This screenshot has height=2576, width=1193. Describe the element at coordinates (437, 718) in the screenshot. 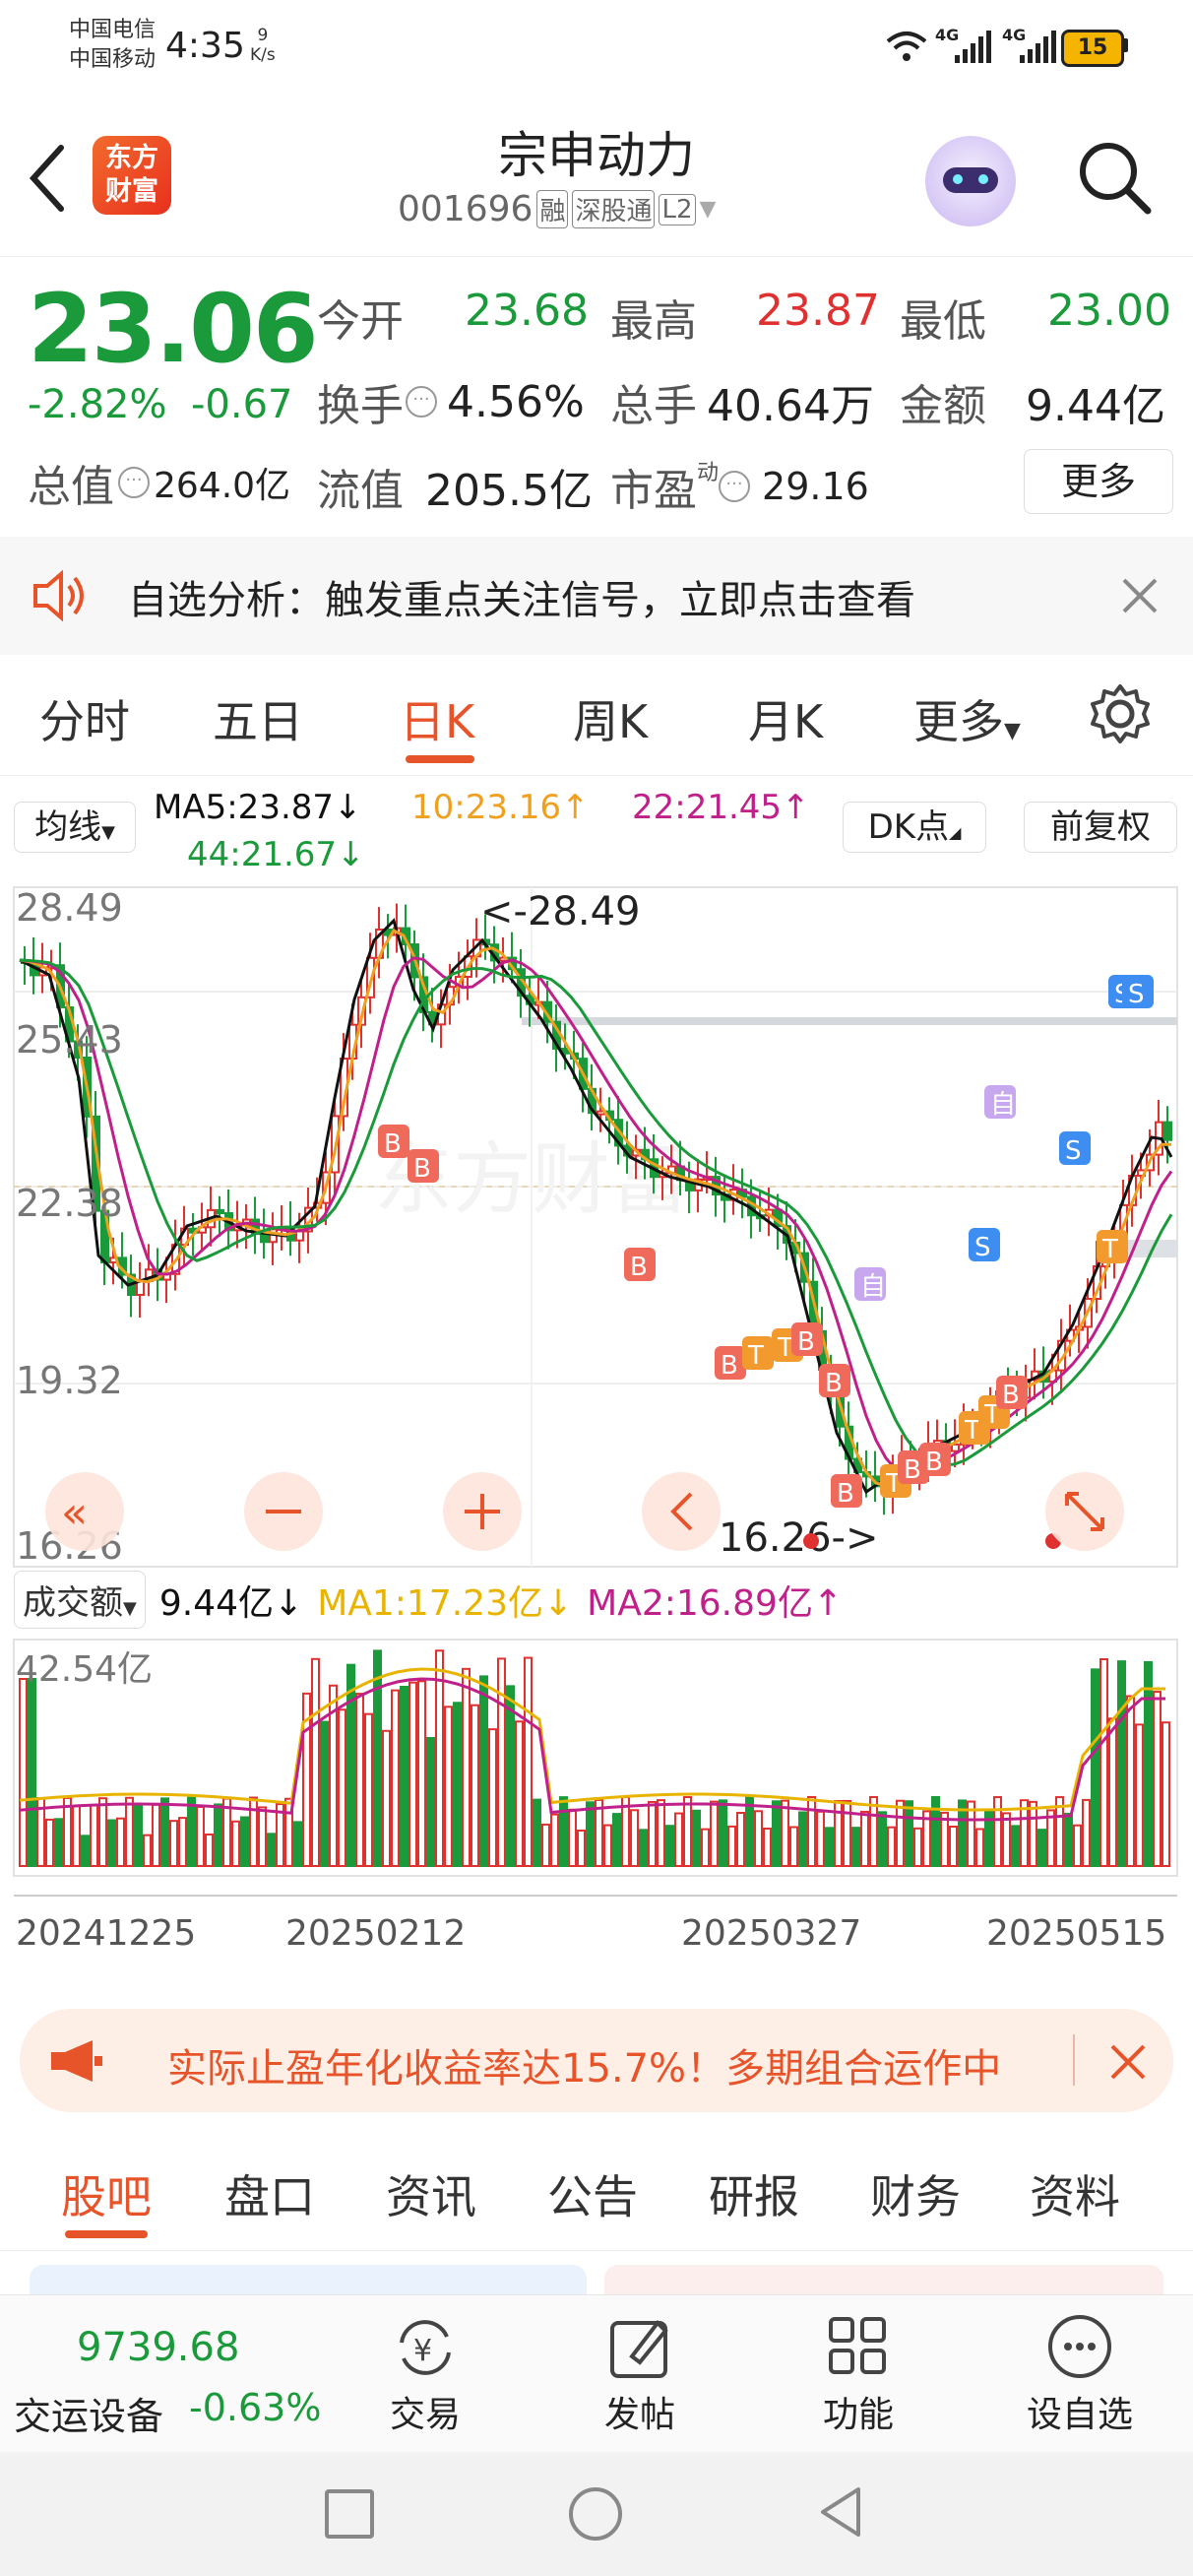

I see `tab-daily-k: 日K` at that location.